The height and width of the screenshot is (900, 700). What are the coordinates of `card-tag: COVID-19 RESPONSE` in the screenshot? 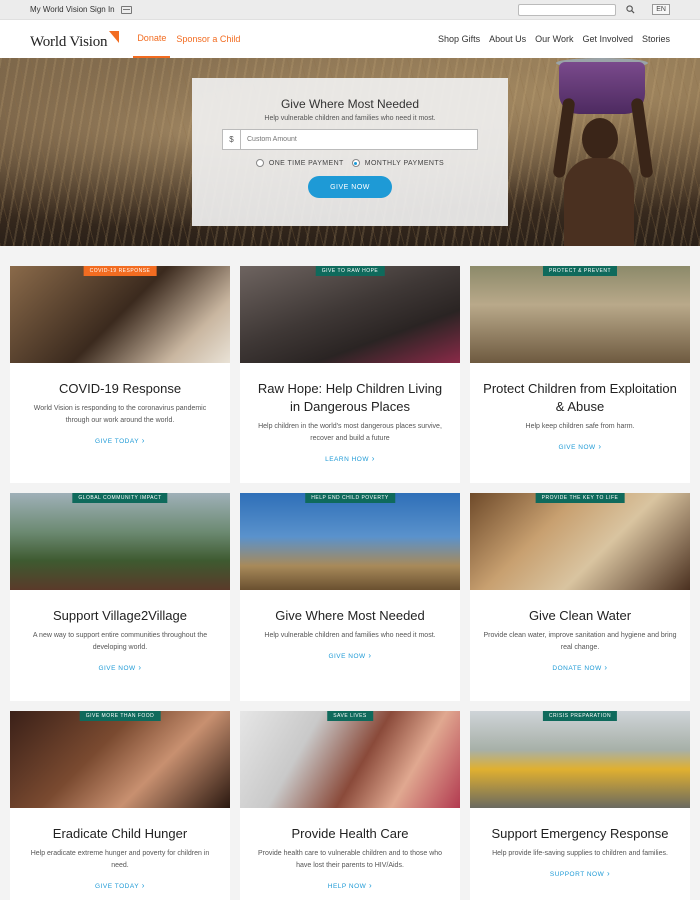 It's located at (120, 271).